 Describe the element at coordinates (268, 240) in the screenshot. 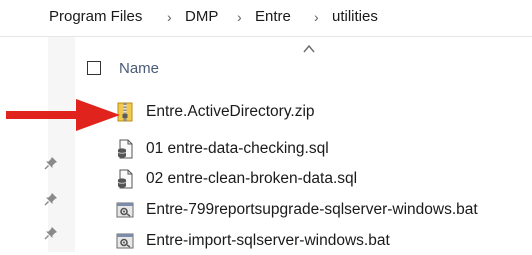

I see `file-name: Entre-import-sqlserver-windows.bat` at that location.